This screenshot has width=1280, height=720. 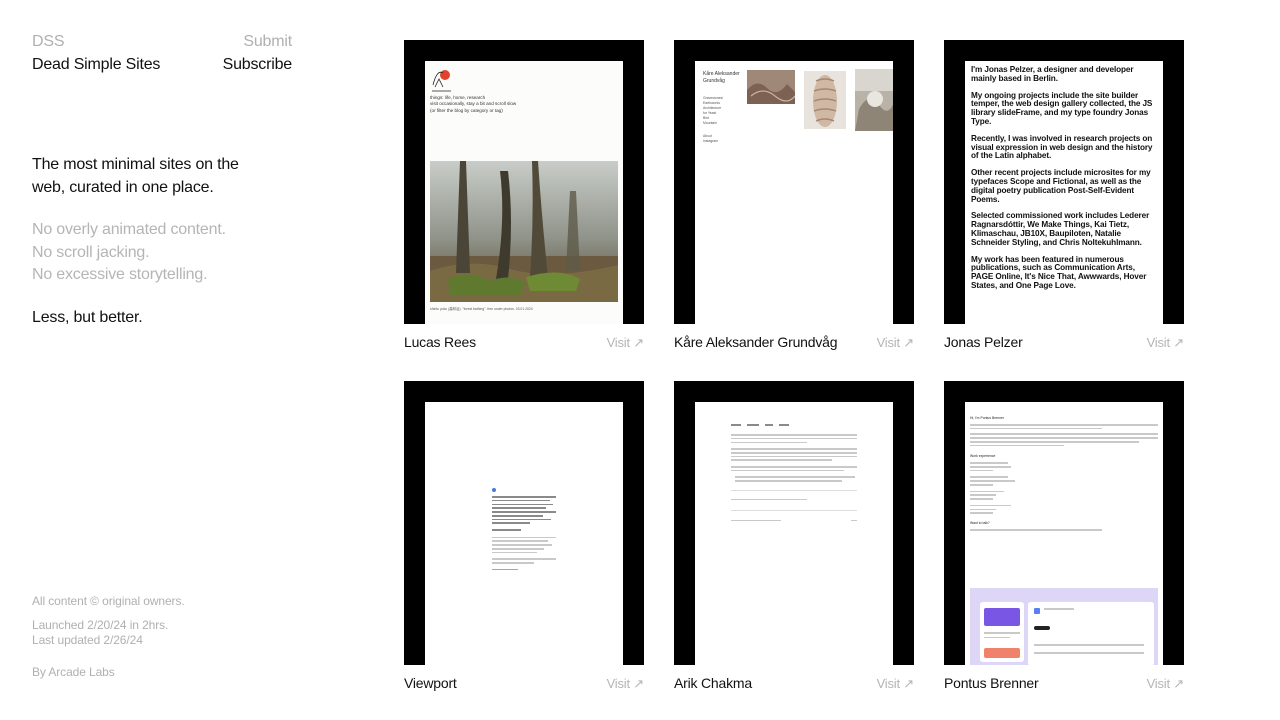 What do you see at coordinates (440, 342) in the screenshot?
I see `site-name: Lucas Rees` at bounding box center [440, 342].